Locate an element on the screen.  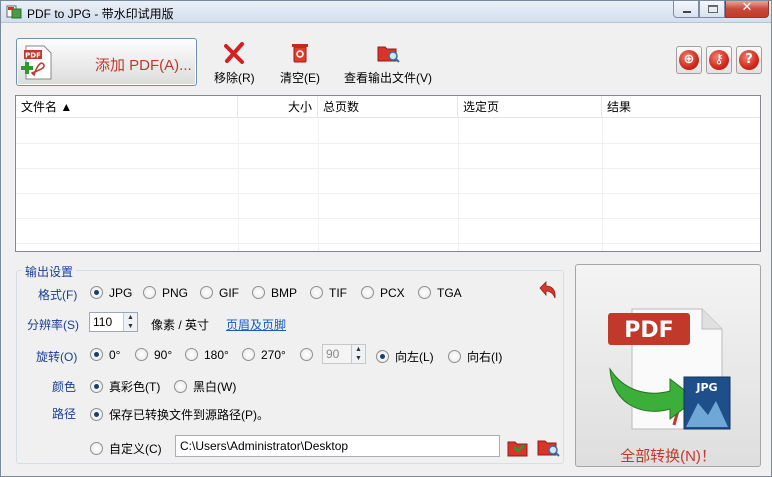
header-footer-link: 页眉及页脚 is located at coordinates (256, 324).